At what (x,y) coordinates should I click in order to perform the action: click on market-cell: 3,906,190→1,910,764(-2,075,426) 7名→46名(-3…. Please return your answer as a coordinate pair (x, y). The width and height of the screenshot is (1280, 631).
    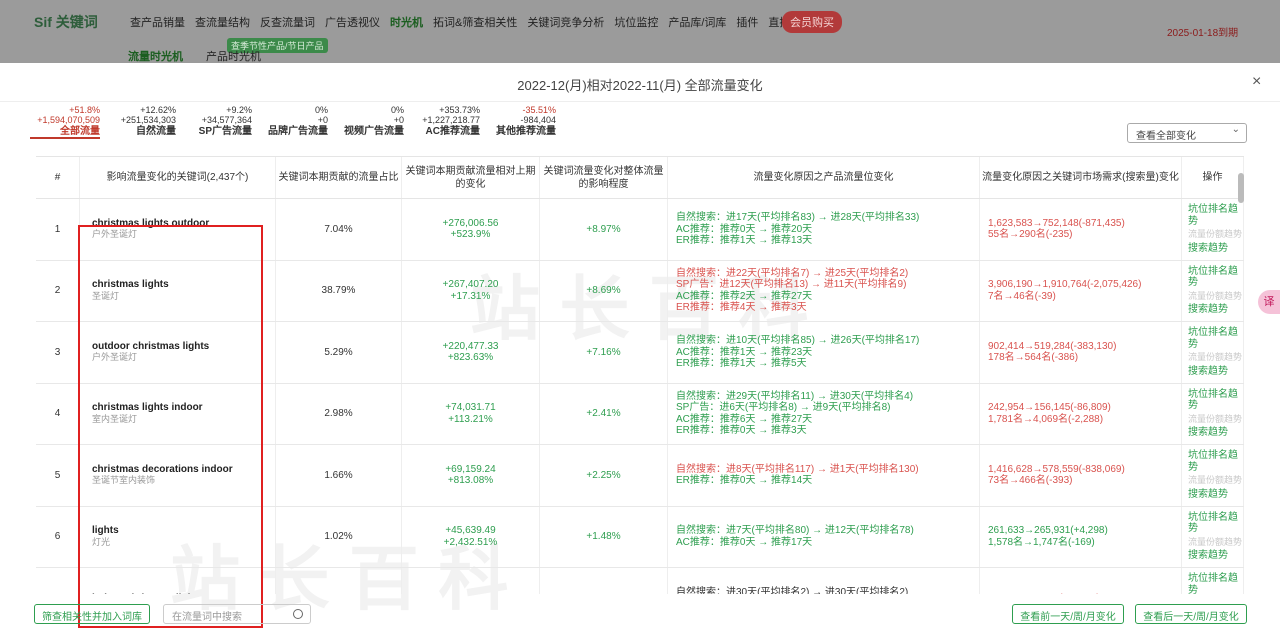
    Looking at the image, I should click on (1081, 290).